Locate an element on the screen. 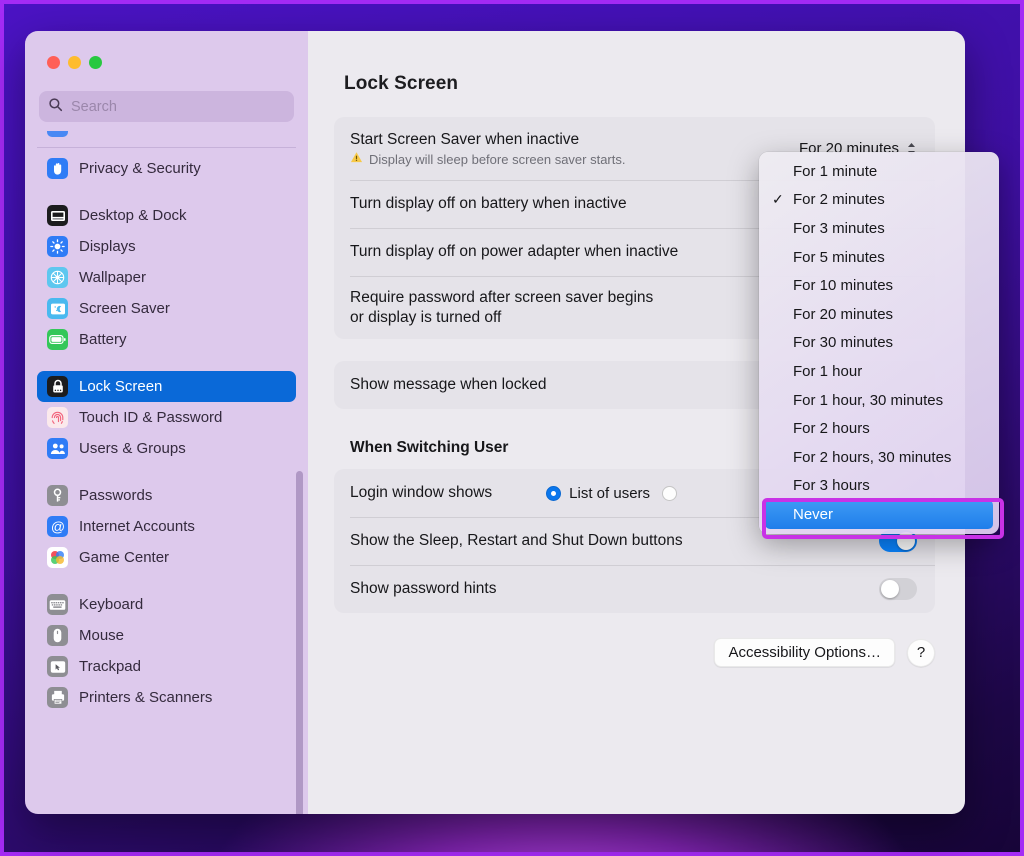 The width and height of the screenshot is (1024, 856). menu-item-for-3-hours: For 3 hours is located at coordinates (879, 486).